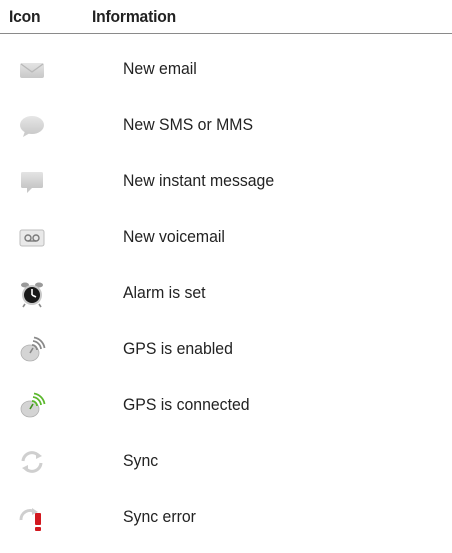 Image resolution: width=452 pixels, height=553 pixels. I want to click on sync-icon, so click(32, 462).